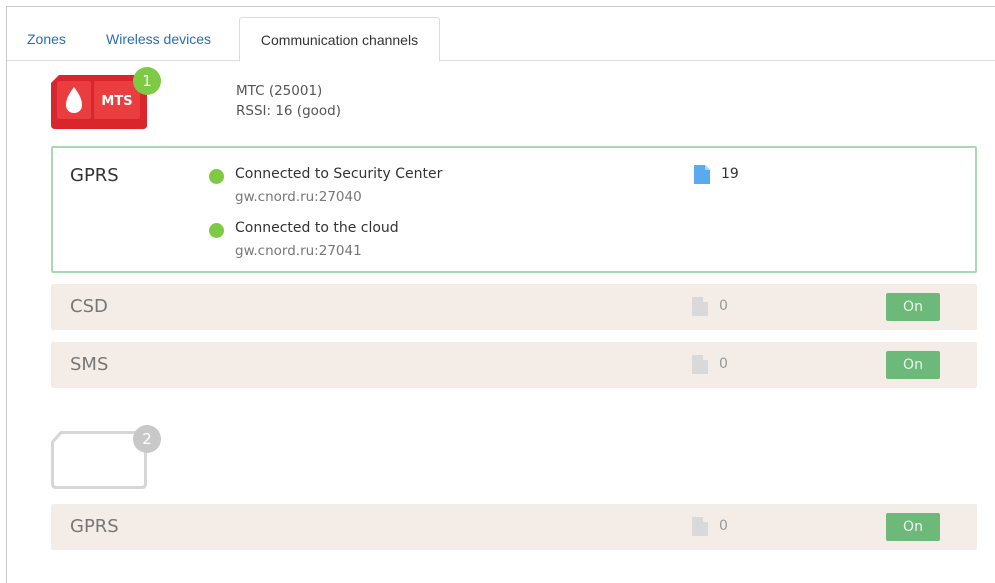 This screenshot has width=995, height=583. I want to click on tab-wireless-devices: Wireless devices, so click(158, 39).